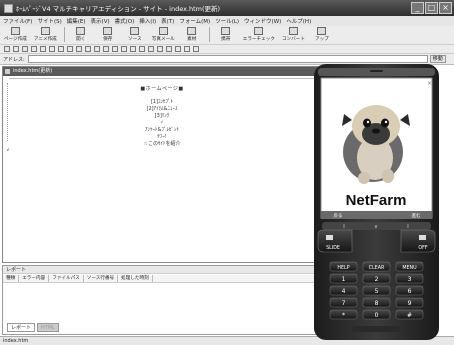  What do you see at coordinates (196, 49) in the screenshot?
I see `marquee-icon` at bounding box center [196, 49].